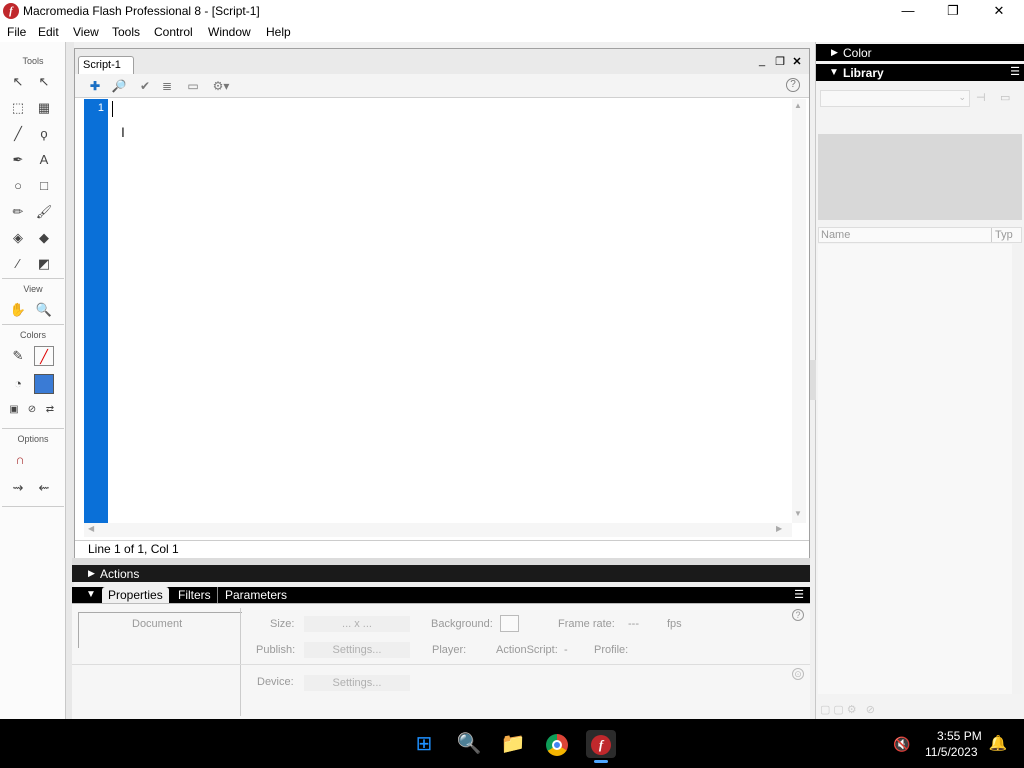 This screenshot has height=768, width=1024. I want to click on eraser-tool-icon: ◩, so click(44, 264).